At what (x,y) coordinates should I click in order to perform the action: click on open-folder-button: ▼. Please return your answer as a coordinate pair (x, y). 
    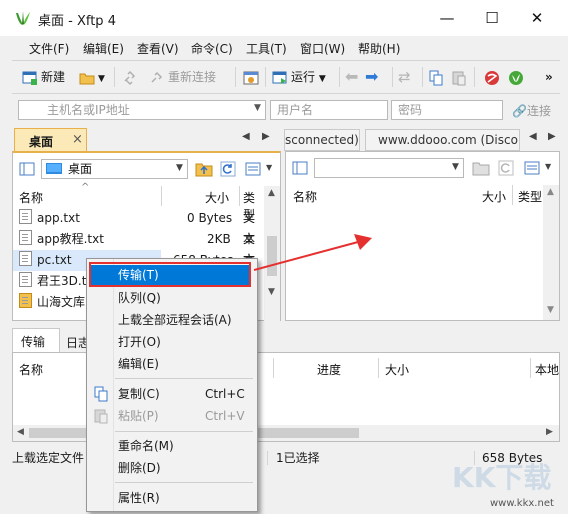
    Looking at the image, I should click on (92, 77).